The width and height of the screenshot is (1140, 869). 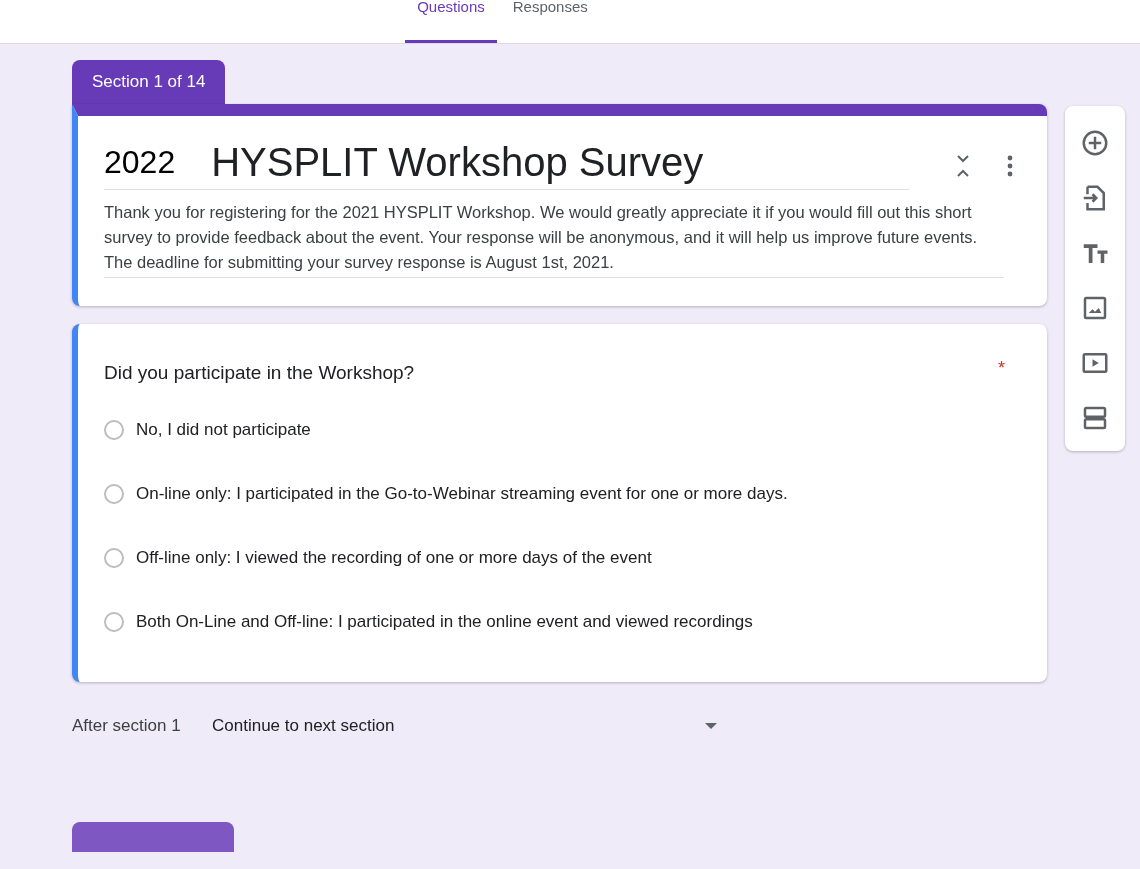 What do you see at coordinates (711, 726) in the screenshot?
I see `dropdown-arrow-icon` at bounding box center [711, 726].